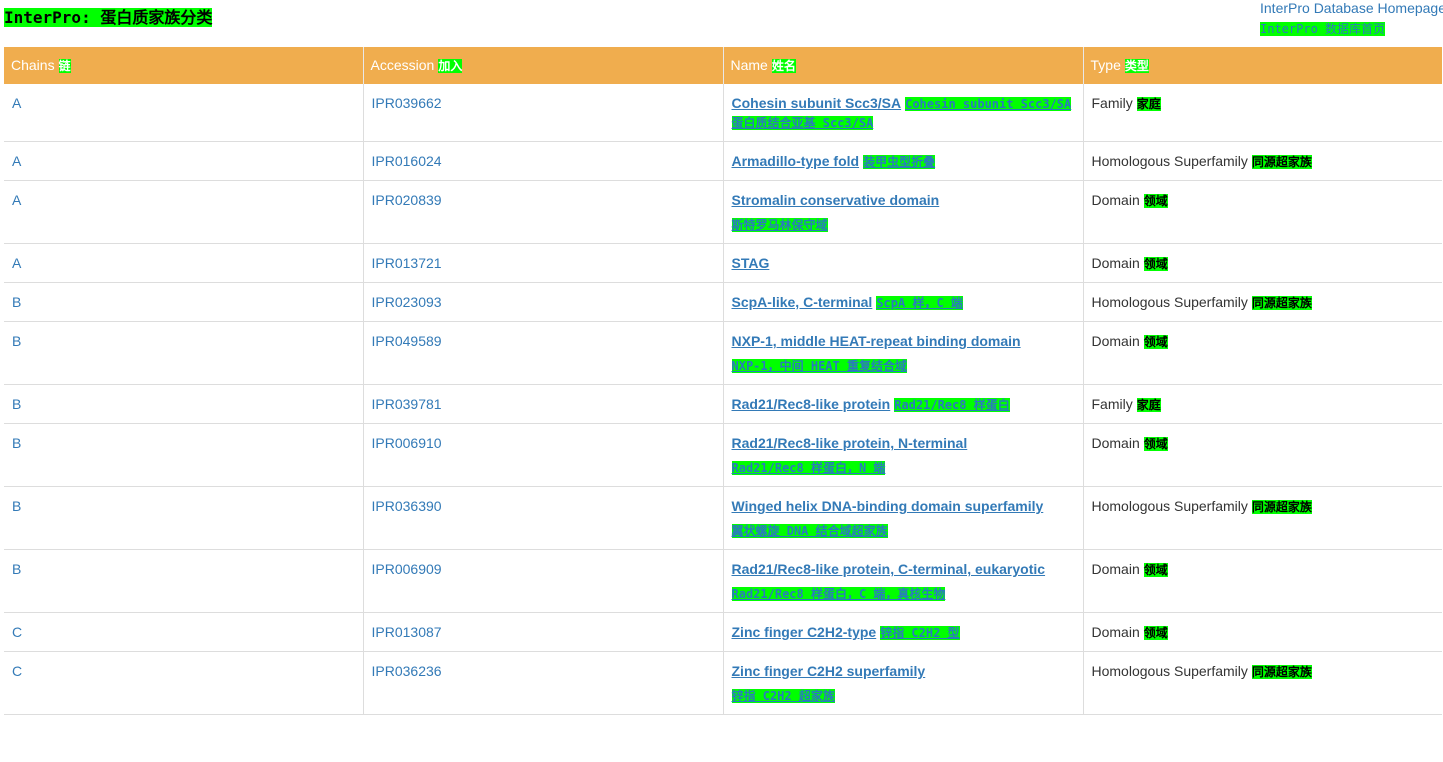 This screenshot has height=762, width=1443. Describe the element at coordinates (899, 162) in the screenshot. I see `entry-name-zh: 装甲虫型折叠` at that location.